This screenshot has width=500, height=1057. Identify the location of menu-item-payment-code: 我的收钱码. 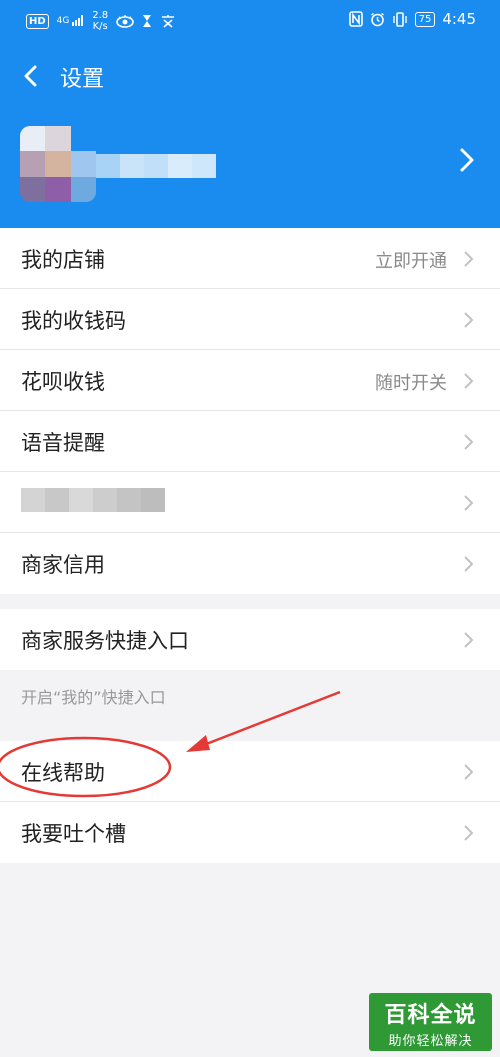
(250, 319).